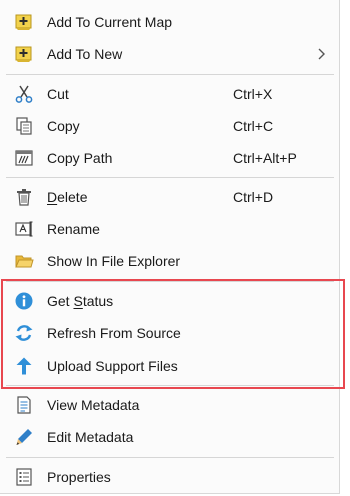 Image resolution: width=350 pixels, height=496 pixels. I want to click on menu-item-copy-path: Copy Path Ctrl+Alt+P, so click(169, 158).